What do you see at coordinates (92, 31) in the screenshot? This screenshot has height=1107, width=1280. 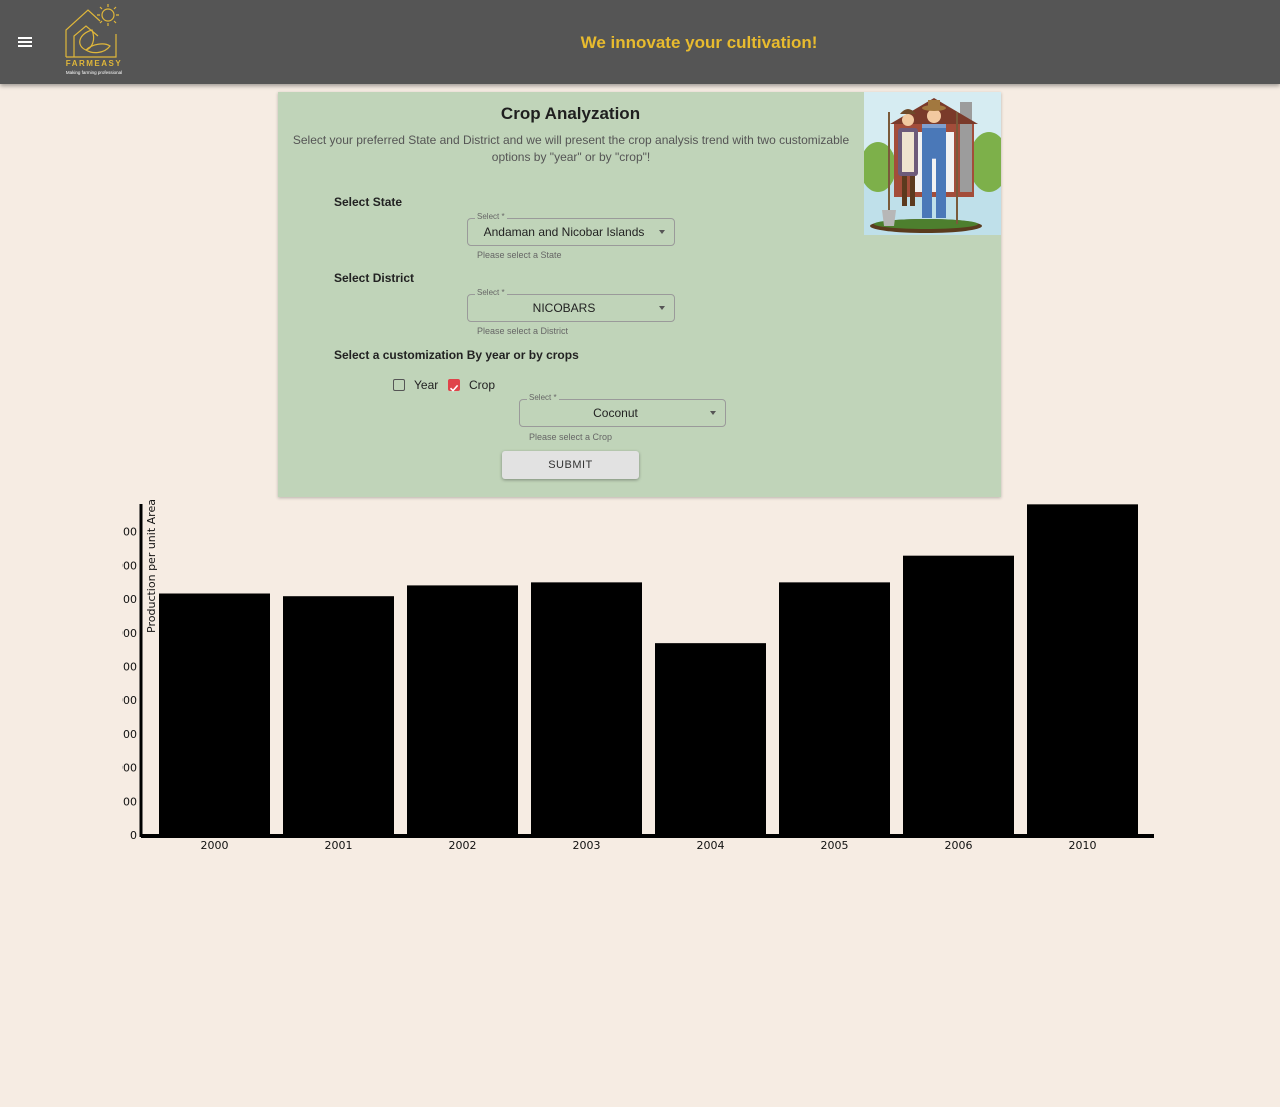 I see `logo-house-sun-icon` at bounding box center [92, 31].